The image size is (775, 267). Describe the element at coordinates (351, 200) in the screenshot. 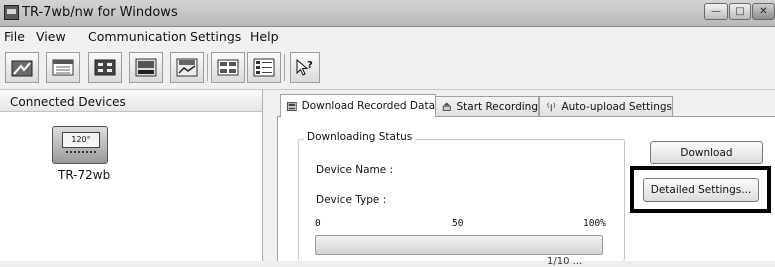

I see `device-type-label: Device Type :` at that location.